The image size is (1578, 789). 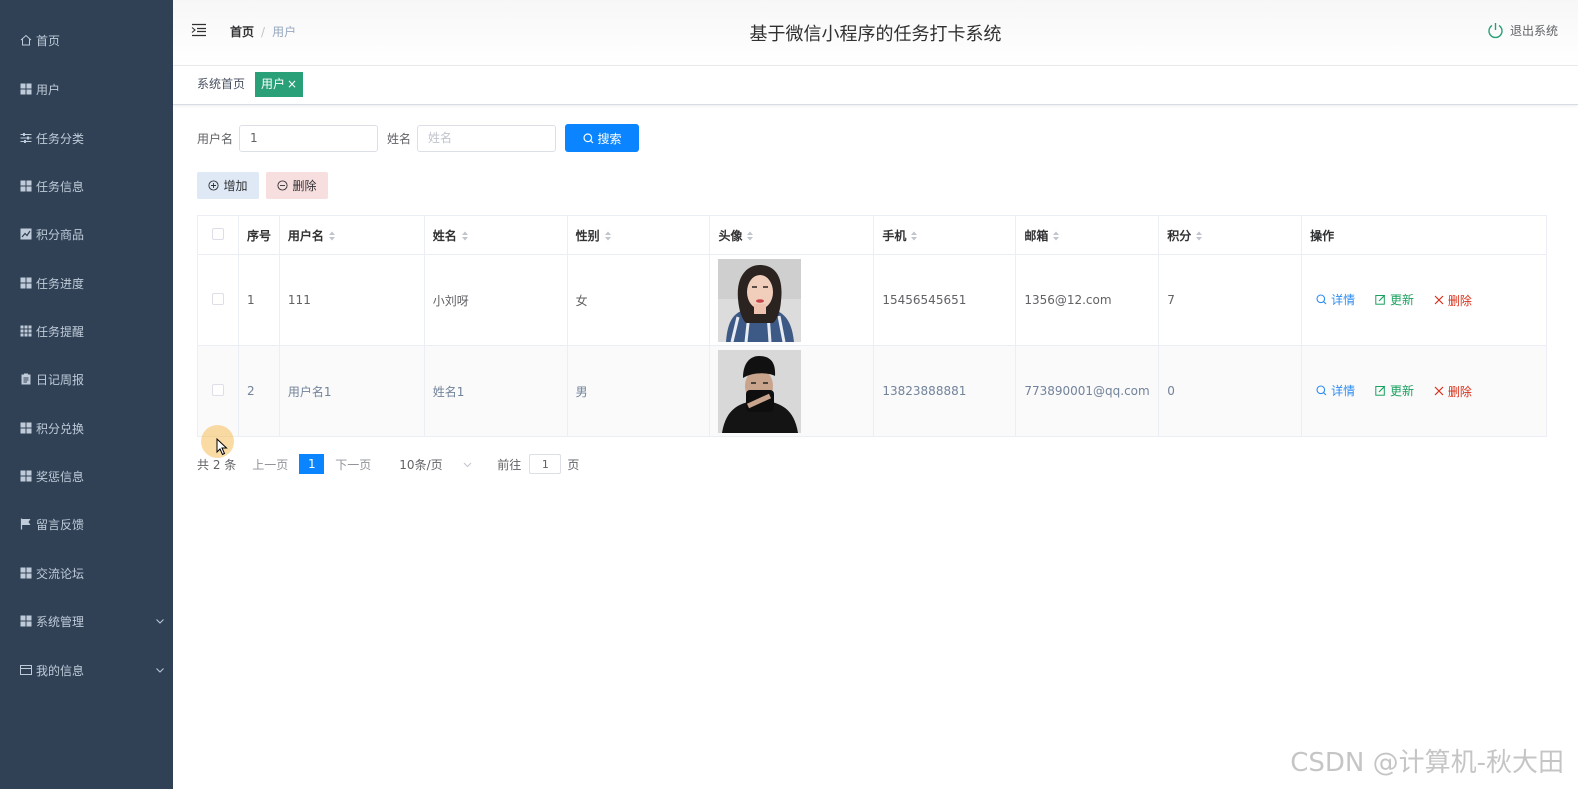 What do you see at coordinates (495, 300) in the screenshot?
I see `cell-name: 小刘呀` at bounding box center [495, 300].